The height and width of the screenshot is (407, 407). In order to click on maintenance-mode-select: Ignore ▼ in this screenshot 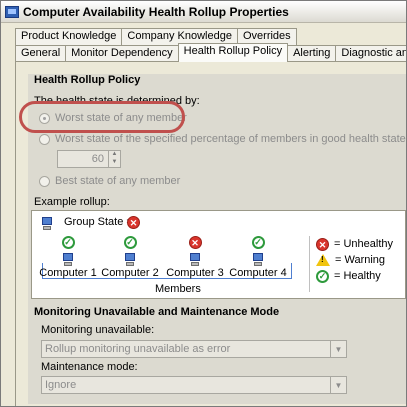, I will do `click(194, 385)`.